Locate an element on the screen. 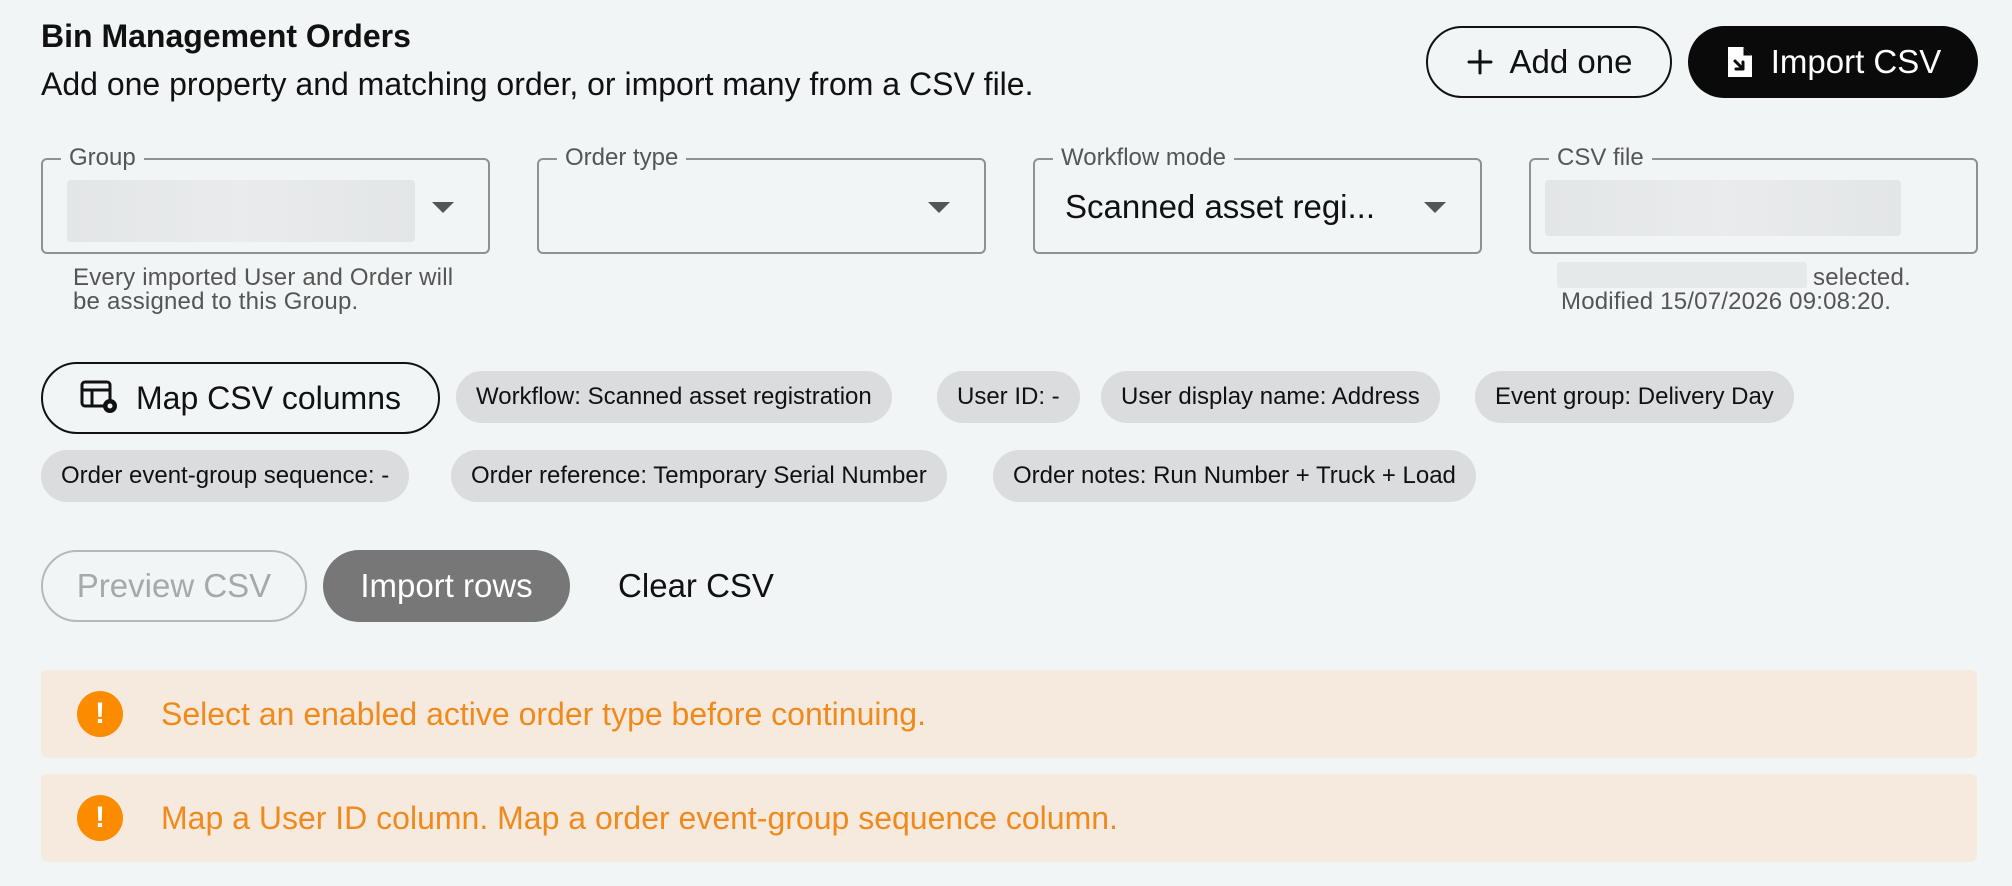 This screenshot has width=2012, height=886. csv-modified-text: Modified 15/07/2026 09:08:20. is located at coordinates (1726, 301).